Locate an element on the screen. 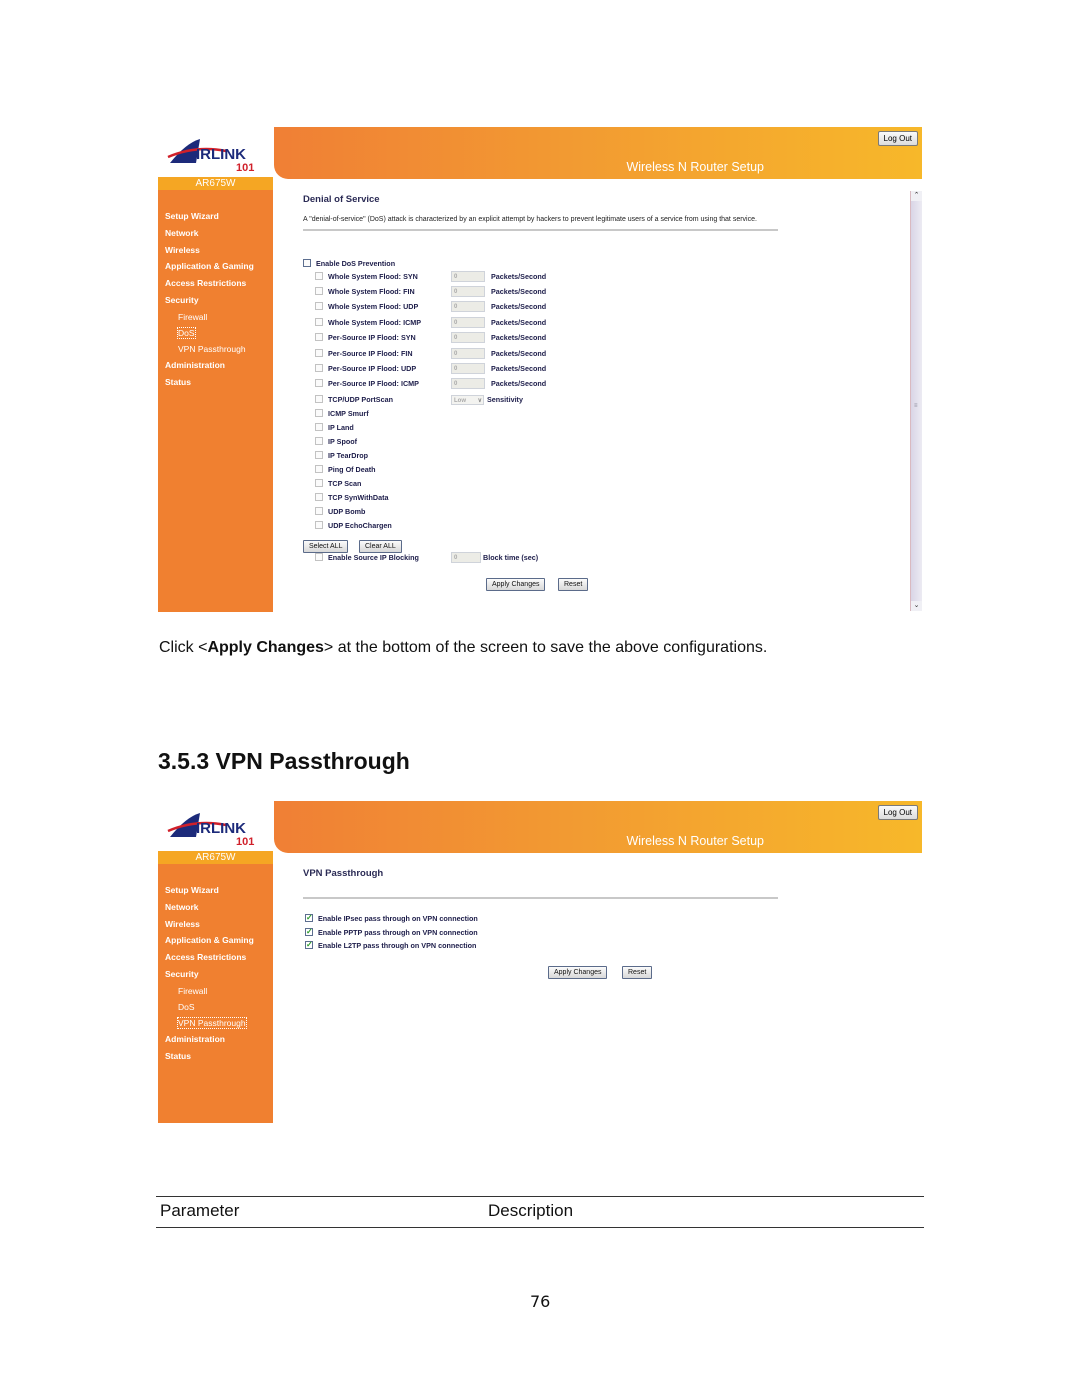 The height and width of the screenshot is (1397, 1080). attack-option-label: IP Land is located at coordinates (341, 428).